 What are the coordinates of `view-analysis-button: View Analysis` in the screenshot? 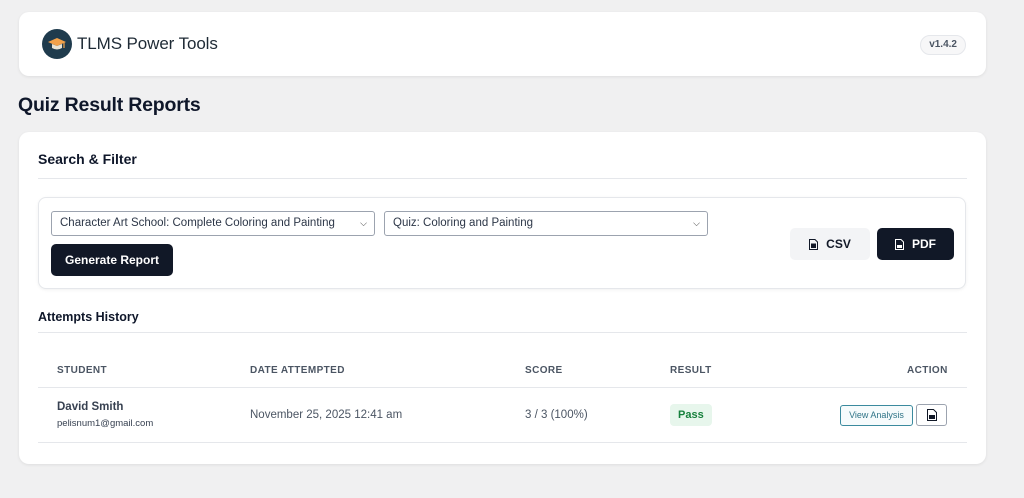 It's located at (876, 415).